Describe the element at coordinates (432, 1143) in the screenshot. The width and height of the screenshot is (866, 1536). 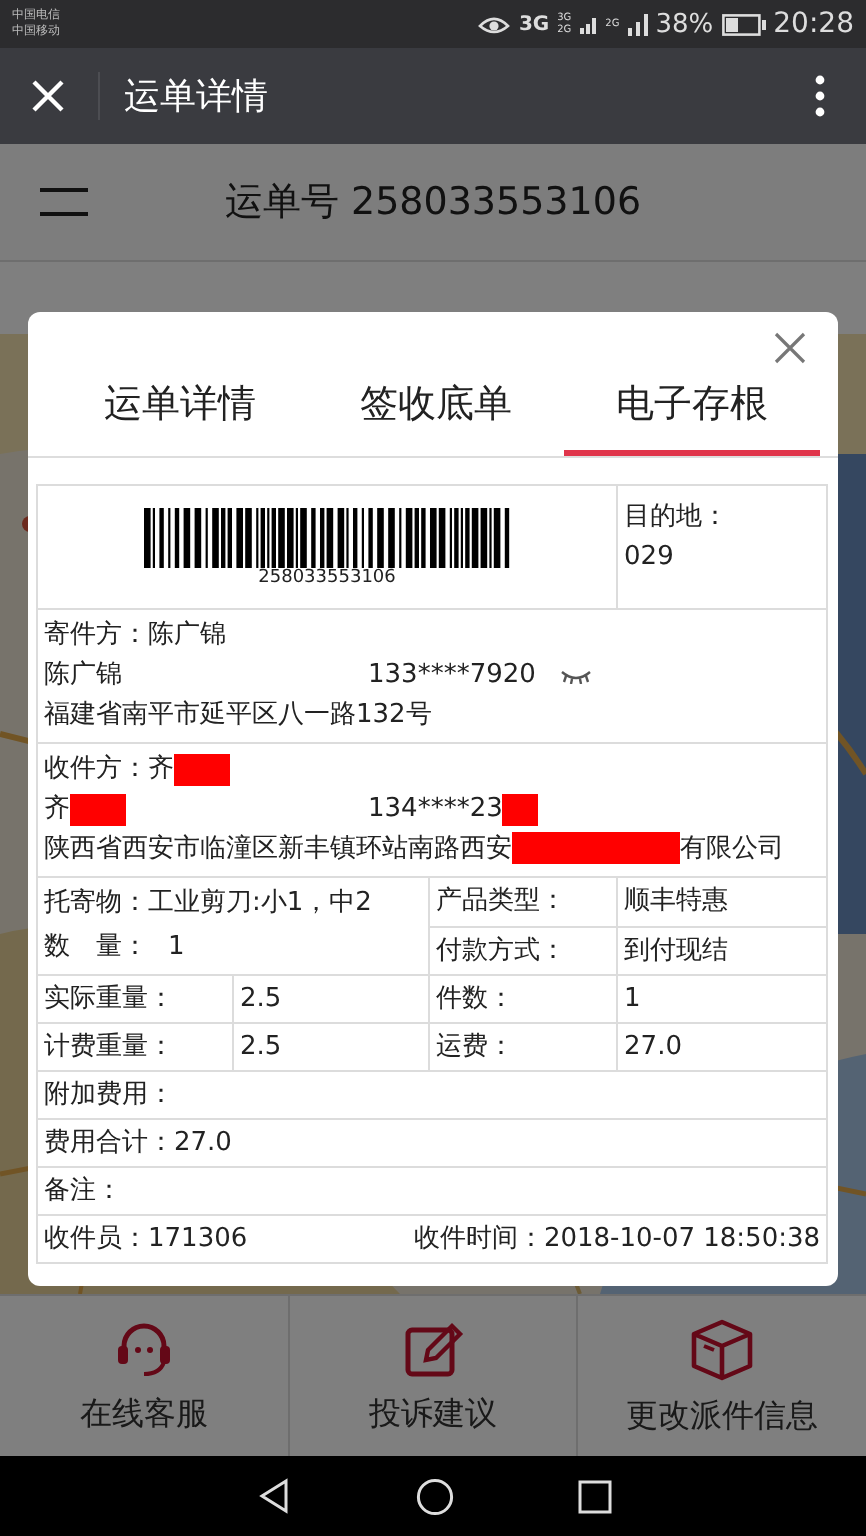
I see `table-cell: 费用合计：27.0` at that location.